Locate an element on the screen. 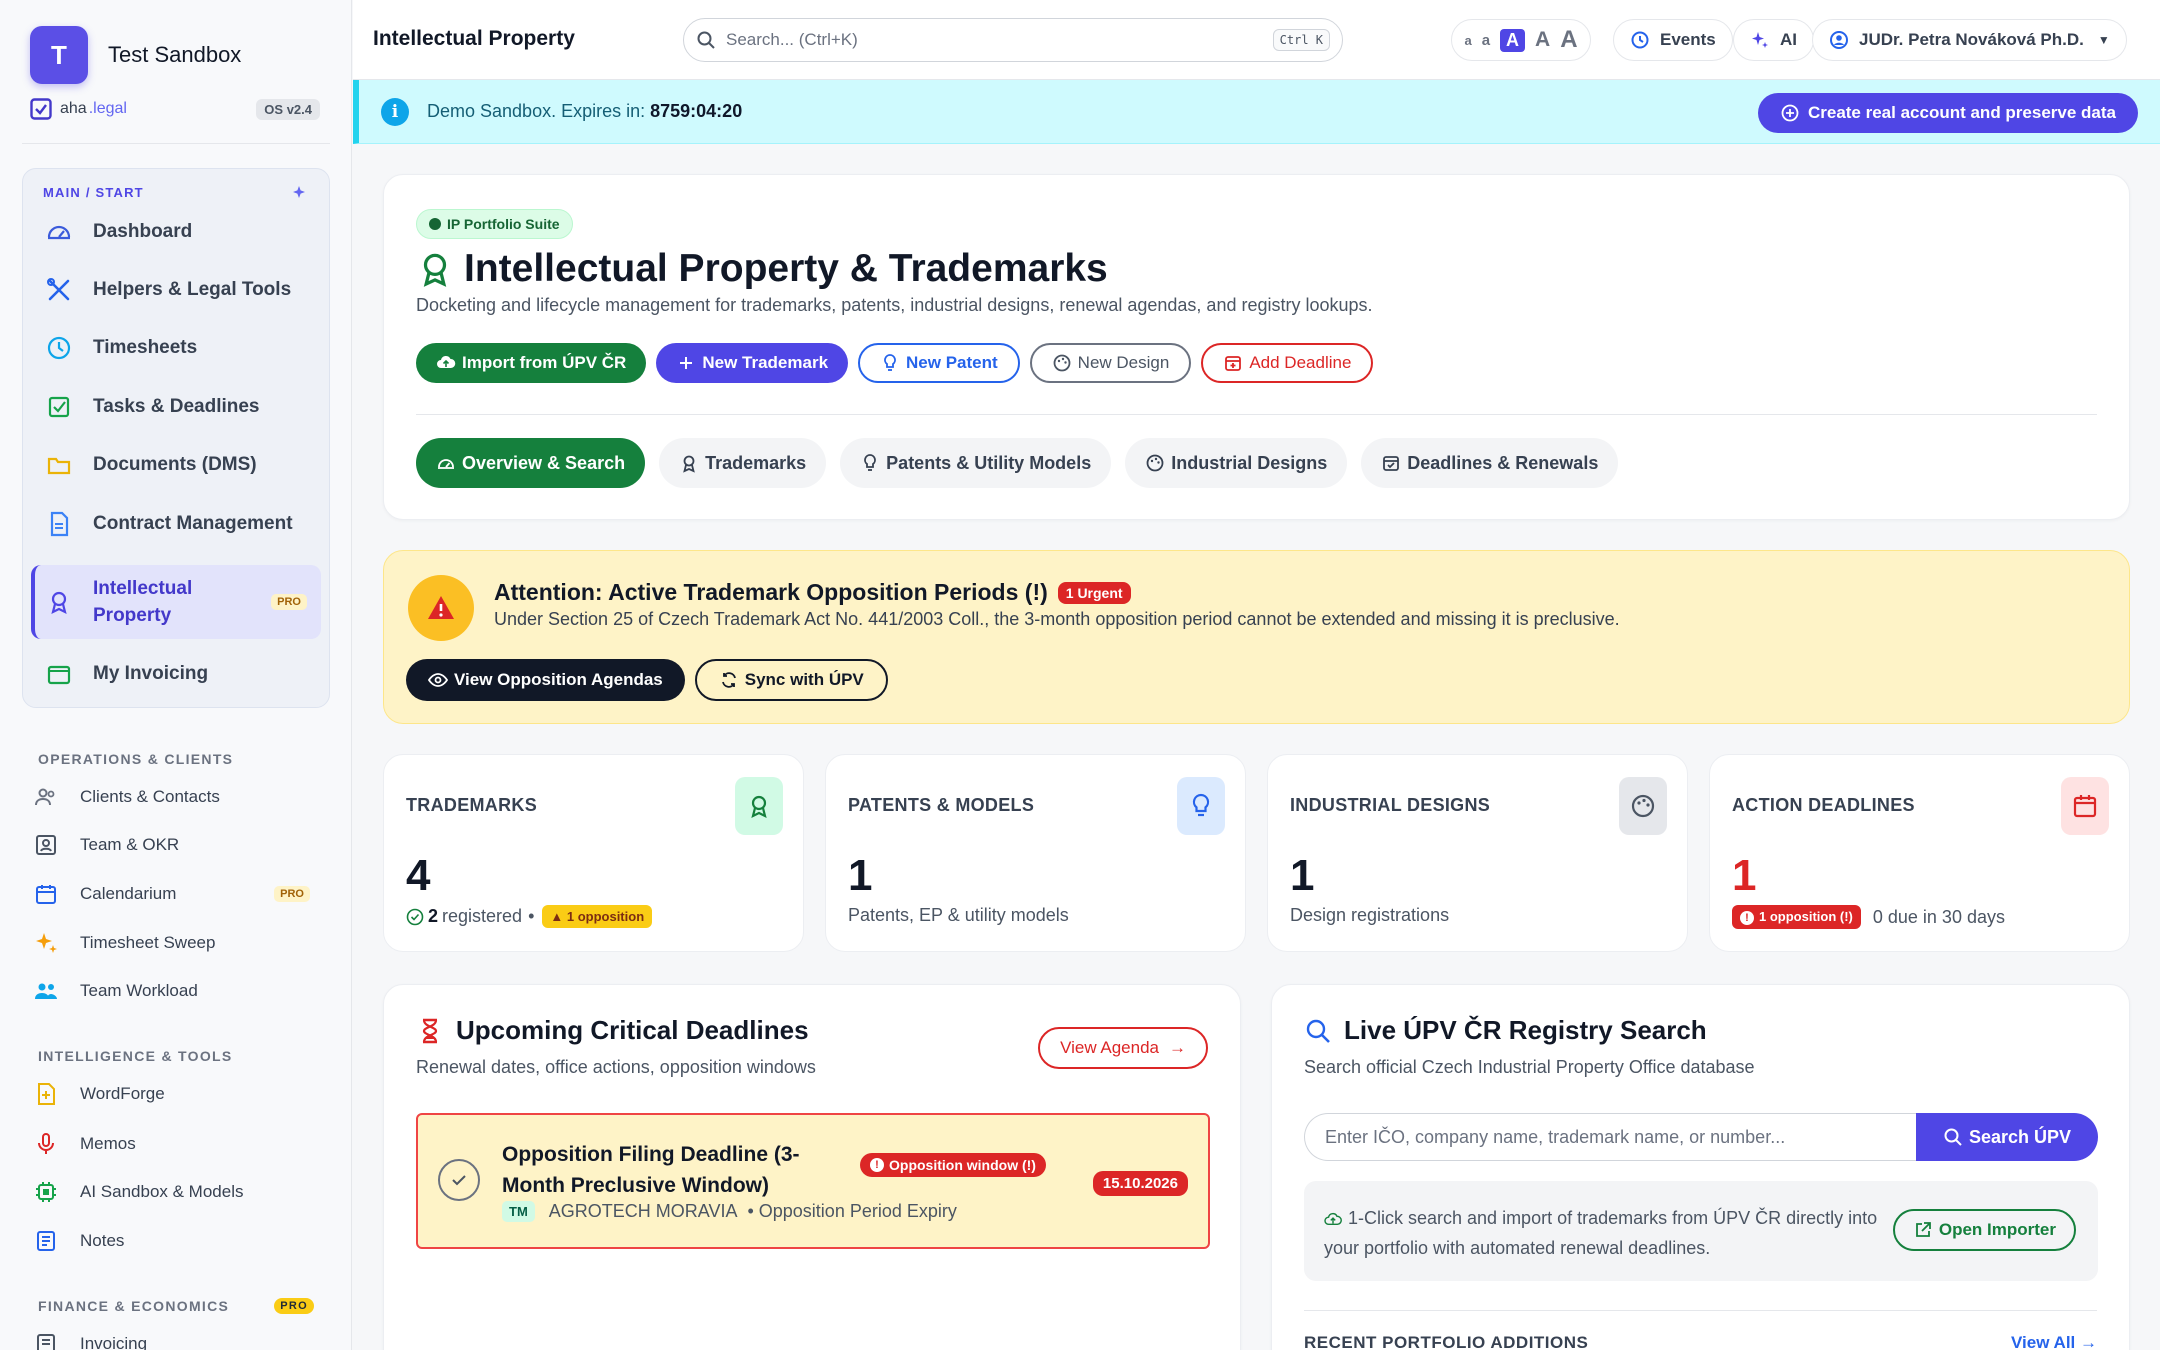 The image size is (2160, 1350). tab-patents: Patents & Utility Models is located at coordinates (976, 463).